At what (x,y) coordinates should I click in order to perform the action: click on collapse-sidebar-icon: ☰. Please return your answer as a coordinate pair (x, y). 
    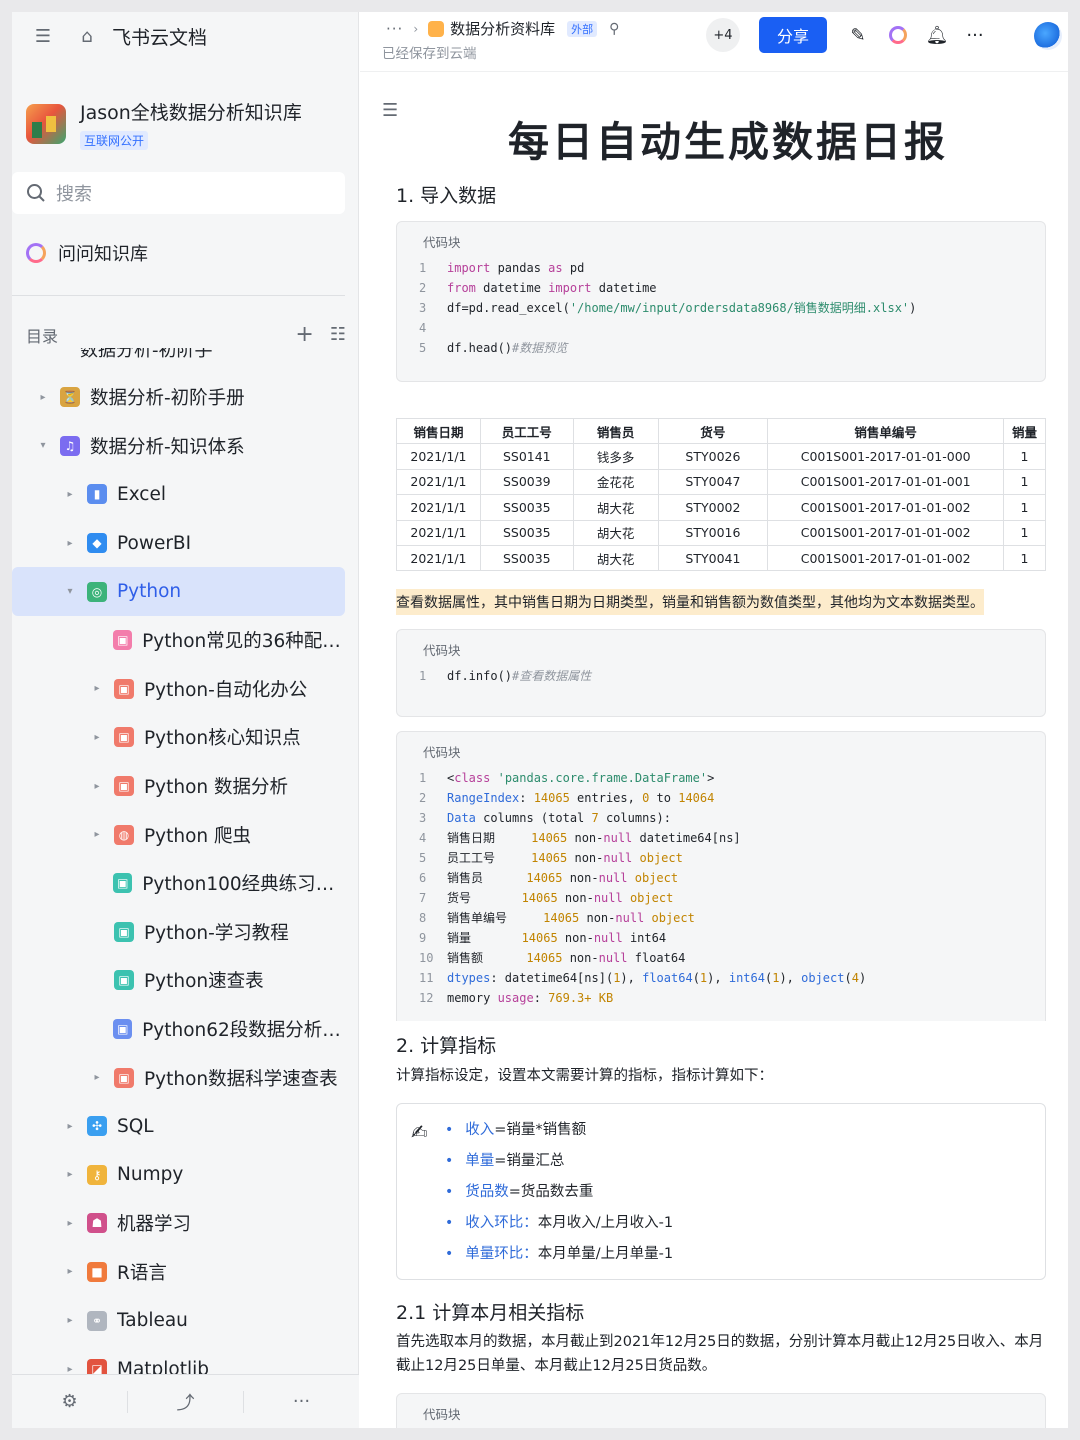
    Looking at the image, I should click on (43, 36).